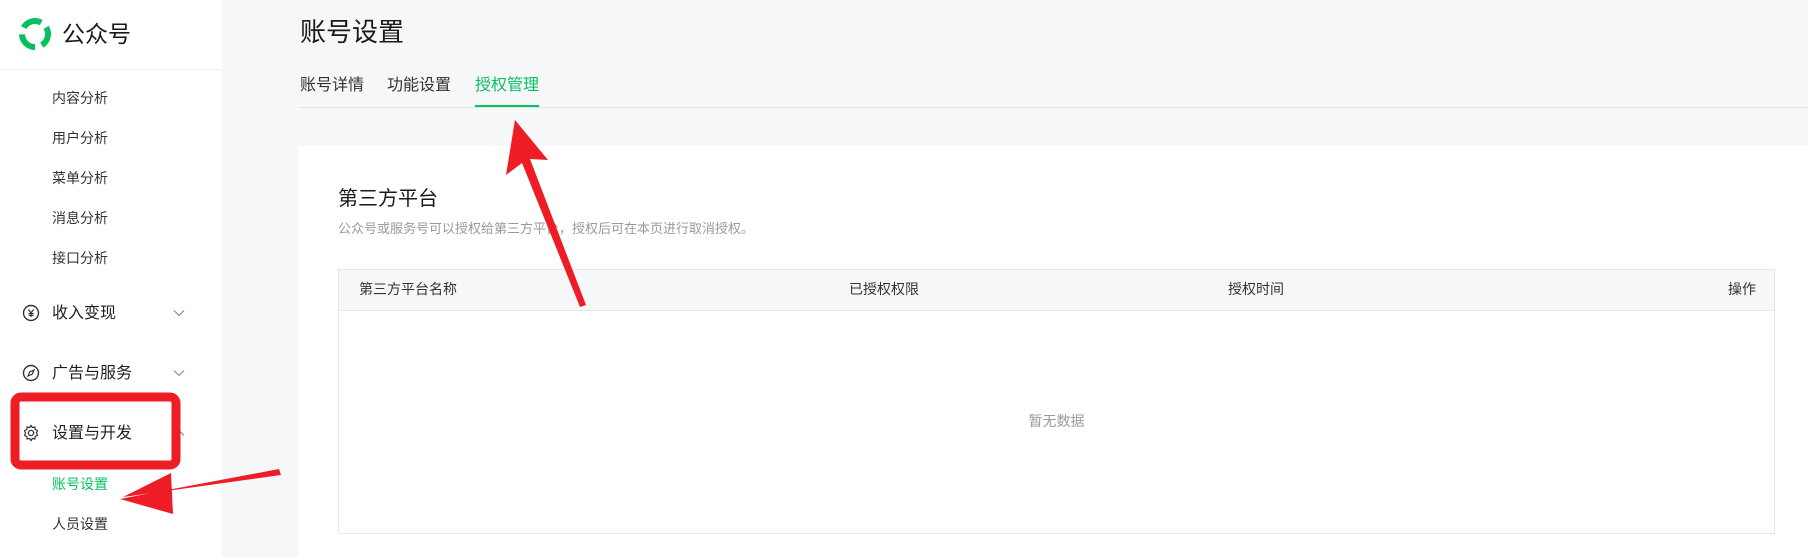  I want to click on yuan-coin-icon, so click(31, 313).